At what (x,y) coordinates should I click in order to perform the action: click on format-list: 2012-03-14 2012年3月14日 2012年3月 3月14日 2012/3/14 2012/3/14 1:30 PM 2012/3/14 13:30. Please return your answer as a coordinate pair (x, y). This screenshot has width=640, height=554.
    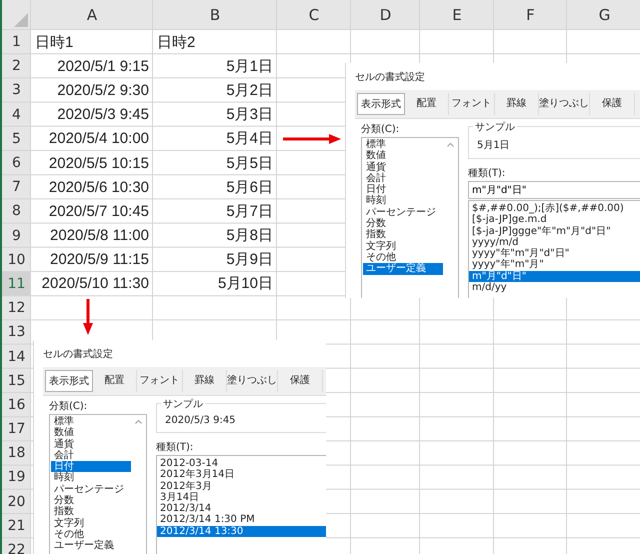
    Looking at the image, I should click on (241, 504).